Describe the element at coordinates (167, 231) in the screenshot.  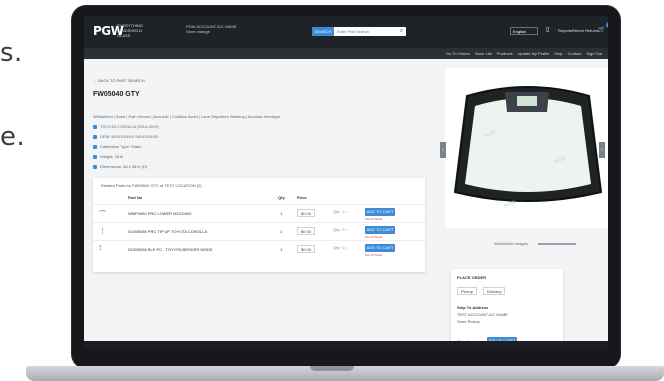
I see `part-name: DOW5056 PRC TIP UP TOYOTA COROLLA` at that location.